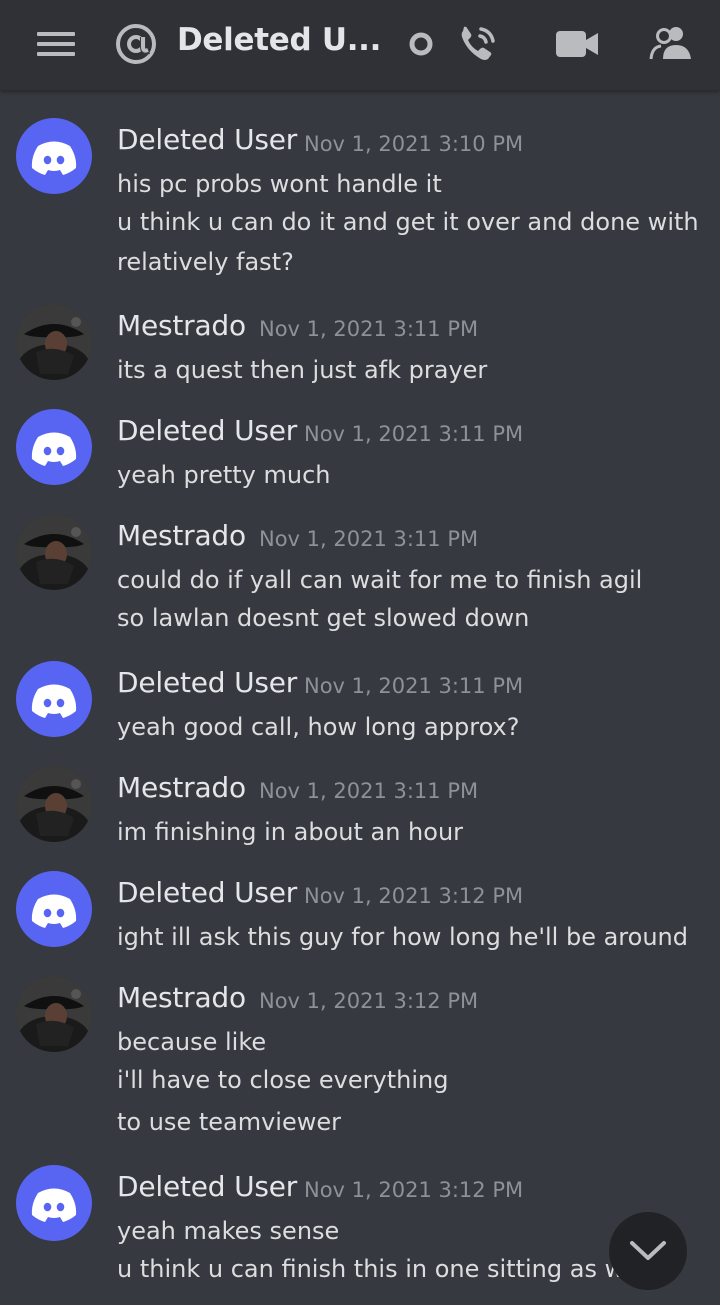  Describe the element at coordinates (229, 1122) in the screenshot. I see `message-text: to use teamviewer` at that location.